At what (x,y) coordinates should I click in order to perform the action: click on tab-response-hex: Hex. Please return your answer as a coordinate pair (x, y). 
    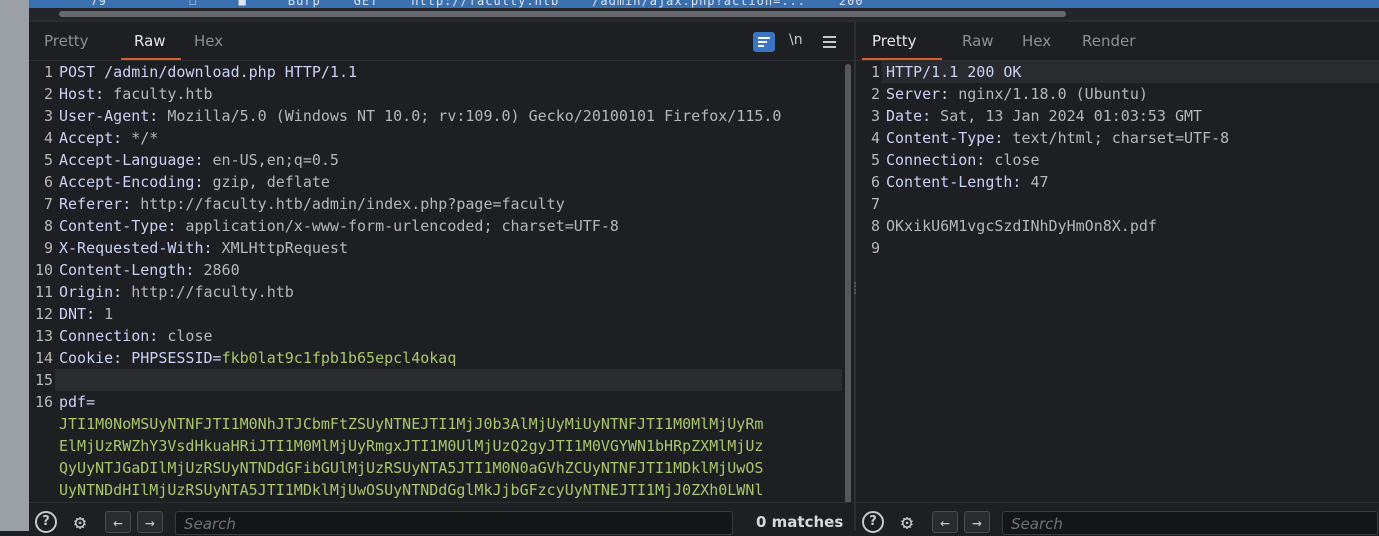
    Looking at the image, I should click on (1036, 41).